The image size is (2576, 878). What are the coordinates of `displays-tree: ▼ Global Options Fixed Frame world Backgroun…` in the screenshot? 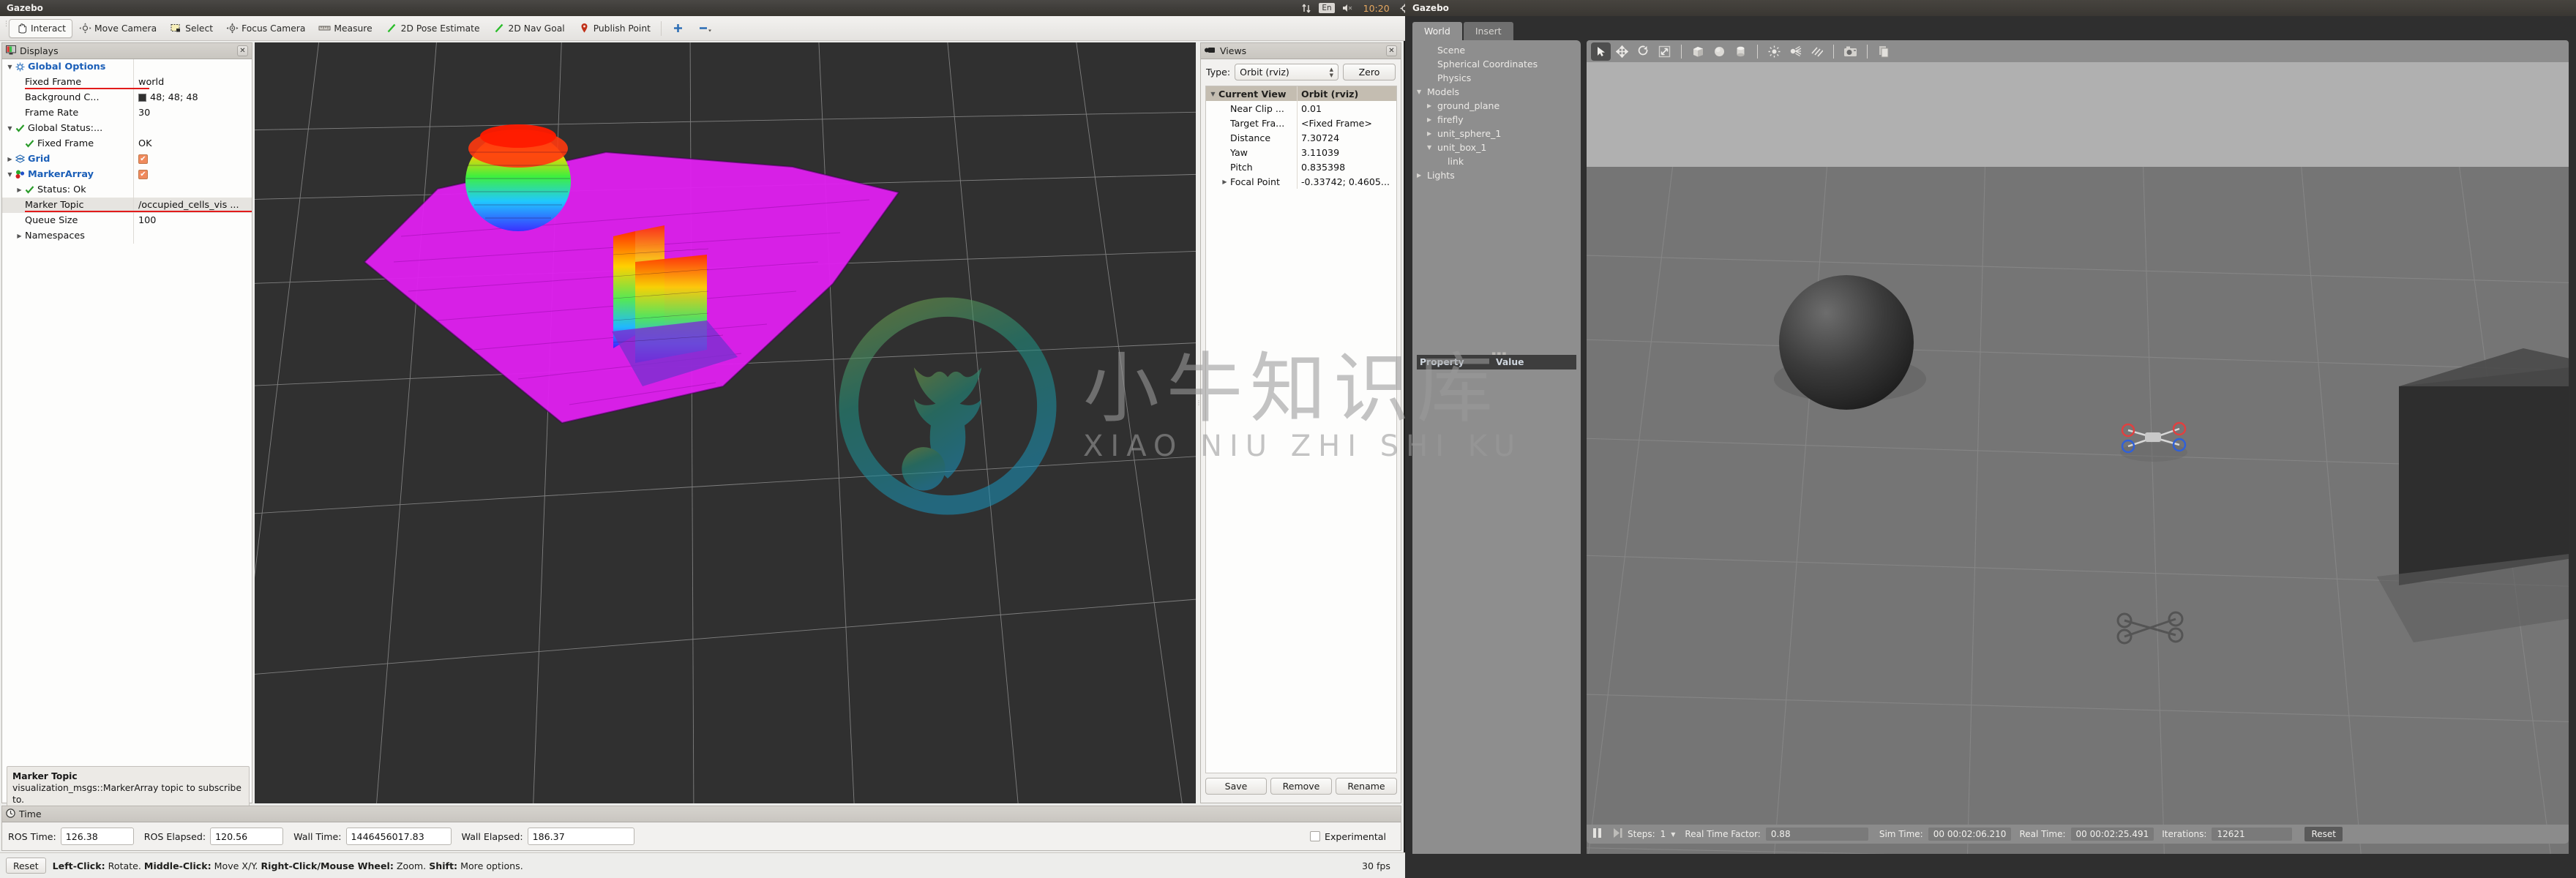 It's located at (127, 431).